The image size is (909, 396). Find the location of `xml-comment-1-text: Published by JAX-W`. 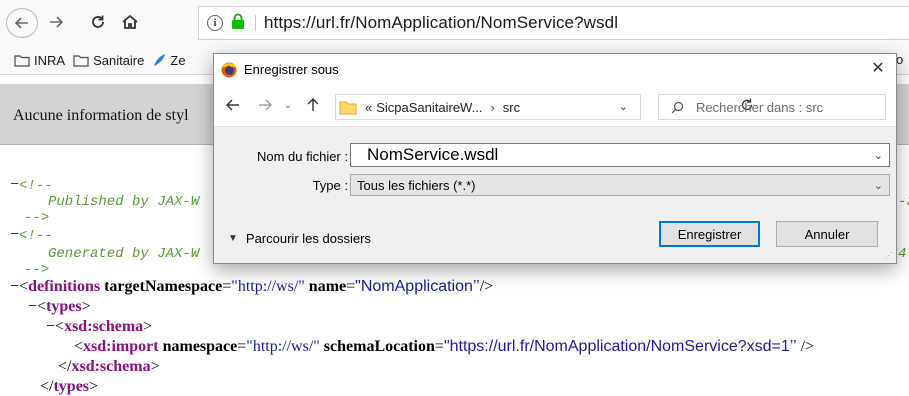

xml-comment-1-text: Published by JAX-W is located at coordinates (124, 202).